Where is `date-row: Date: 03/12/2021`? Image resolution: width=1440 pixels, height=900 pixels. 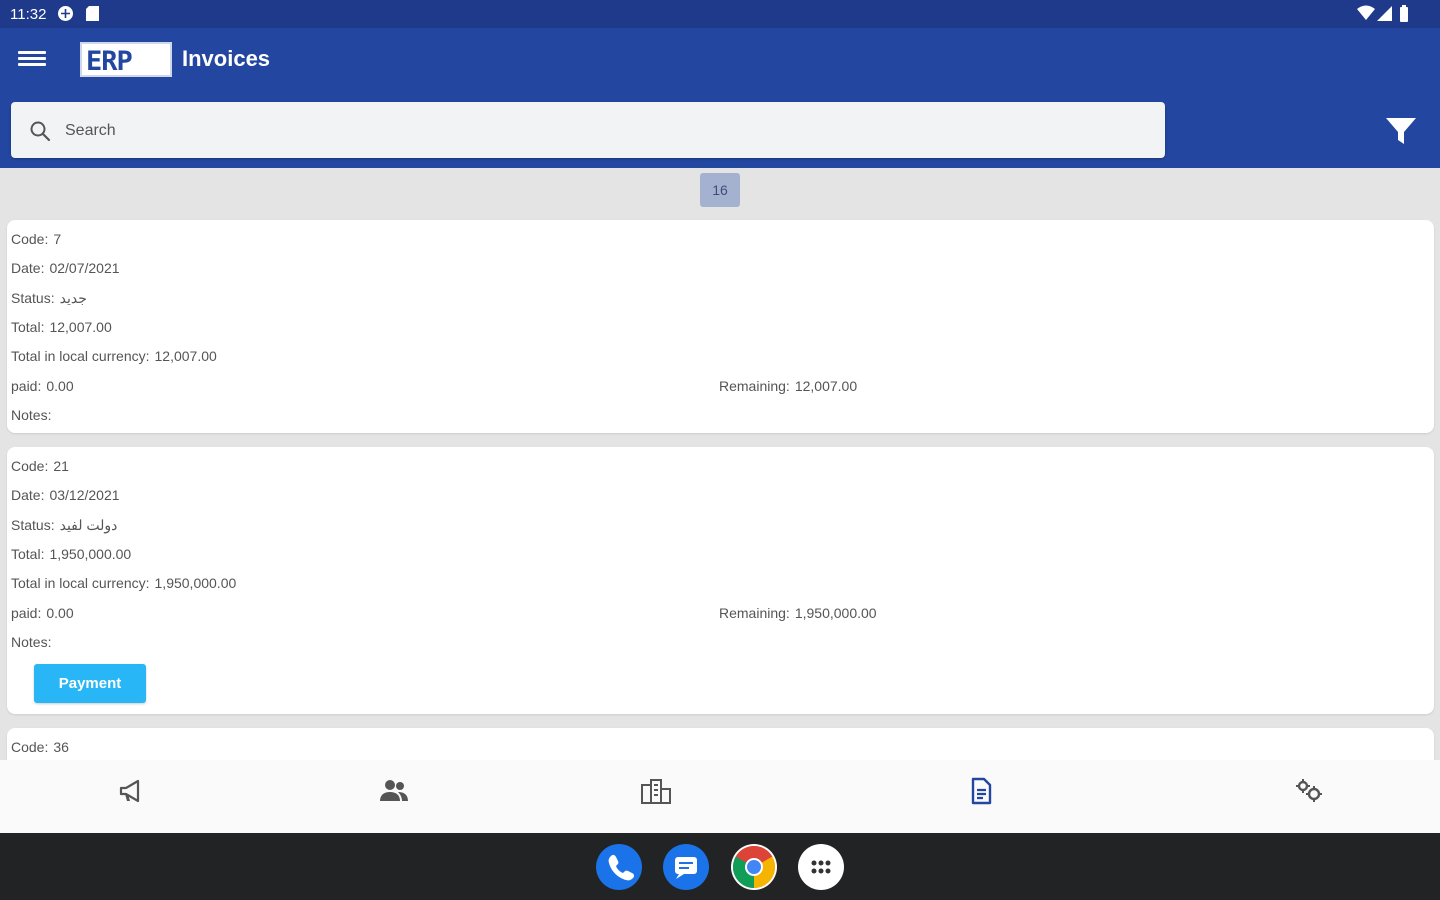
date-row: Date: 03/12/2021 is located at coordinates (65, 495).